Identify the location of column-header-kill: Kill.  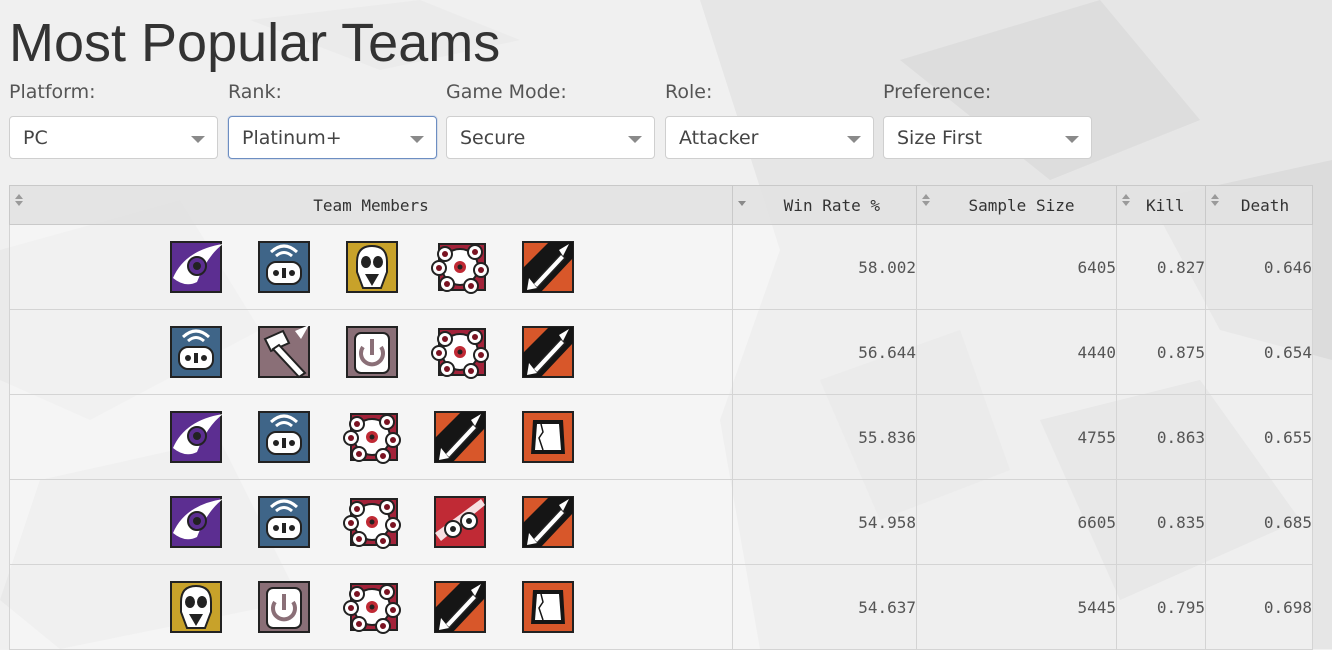
(1161, 205).